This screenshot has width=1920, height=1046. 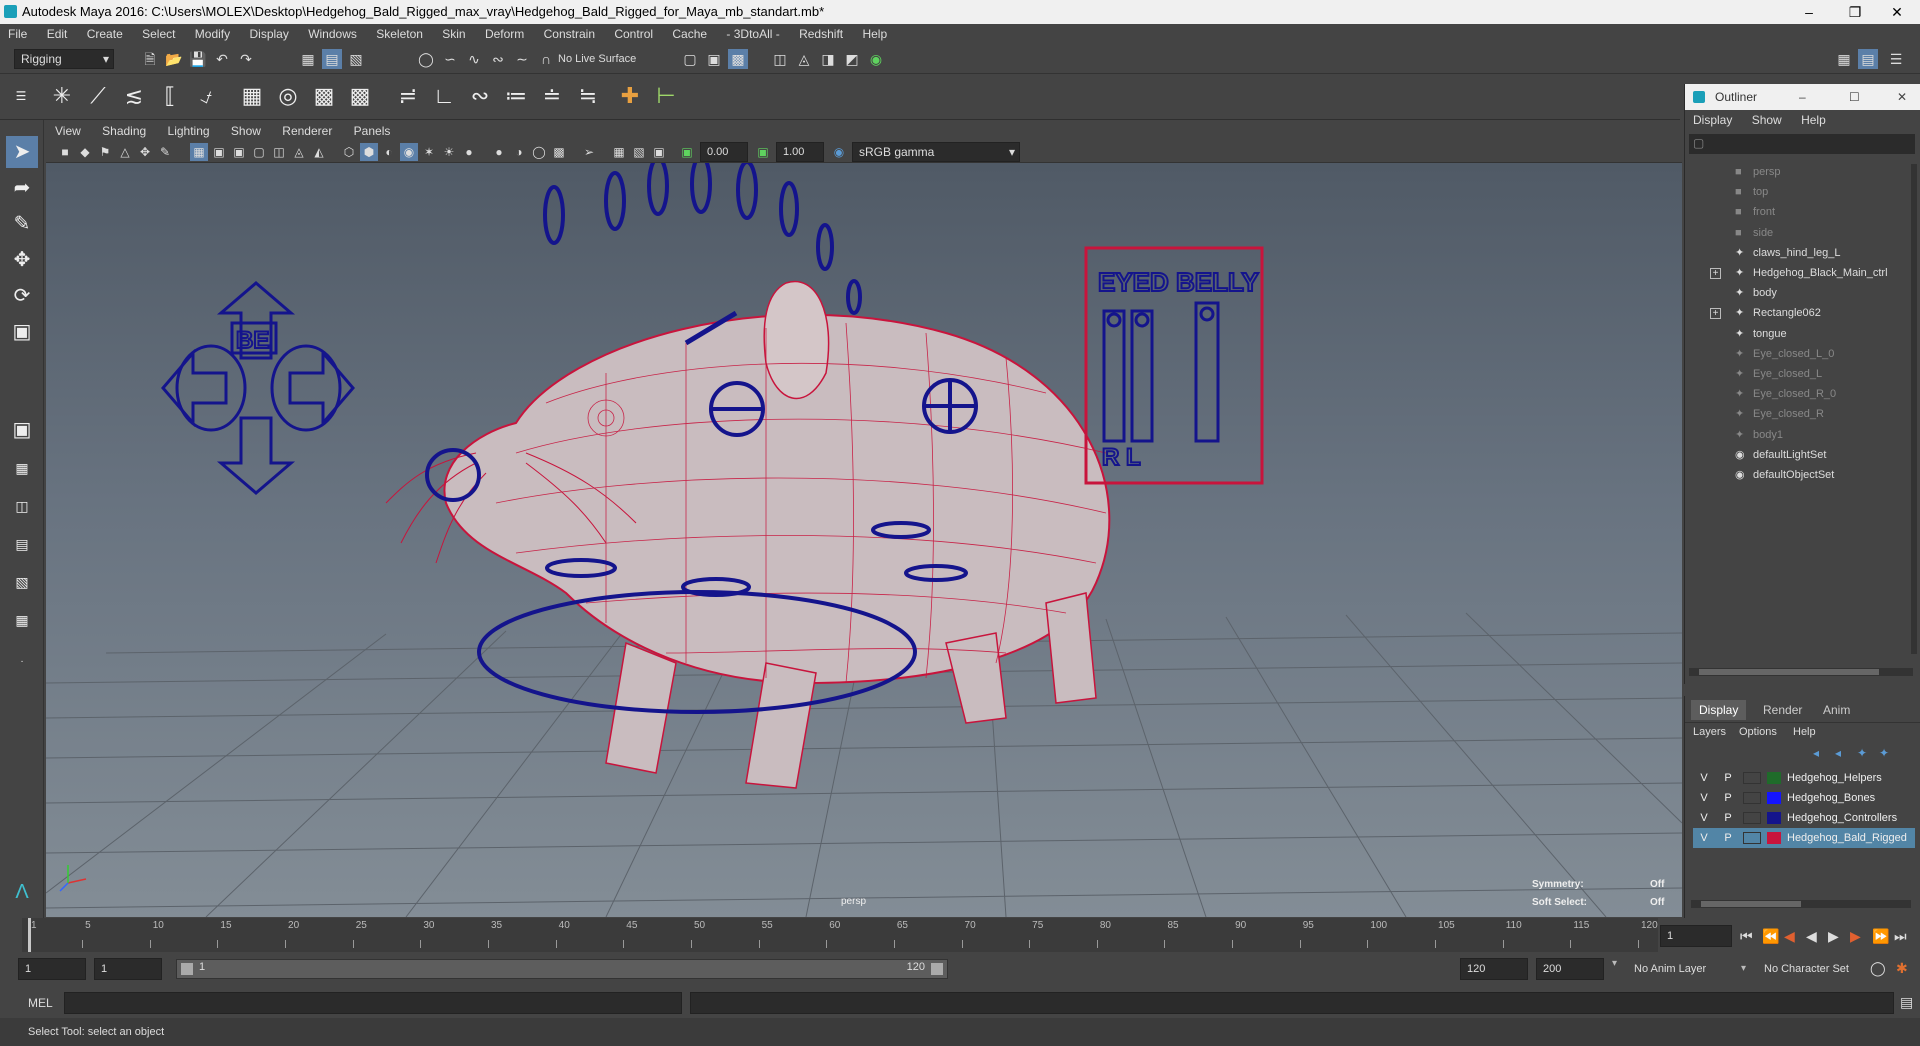 What do you see at coordinates (268, 34) in the screenshot?
I see `menu-display: Display` at bounding box center [268, 34].